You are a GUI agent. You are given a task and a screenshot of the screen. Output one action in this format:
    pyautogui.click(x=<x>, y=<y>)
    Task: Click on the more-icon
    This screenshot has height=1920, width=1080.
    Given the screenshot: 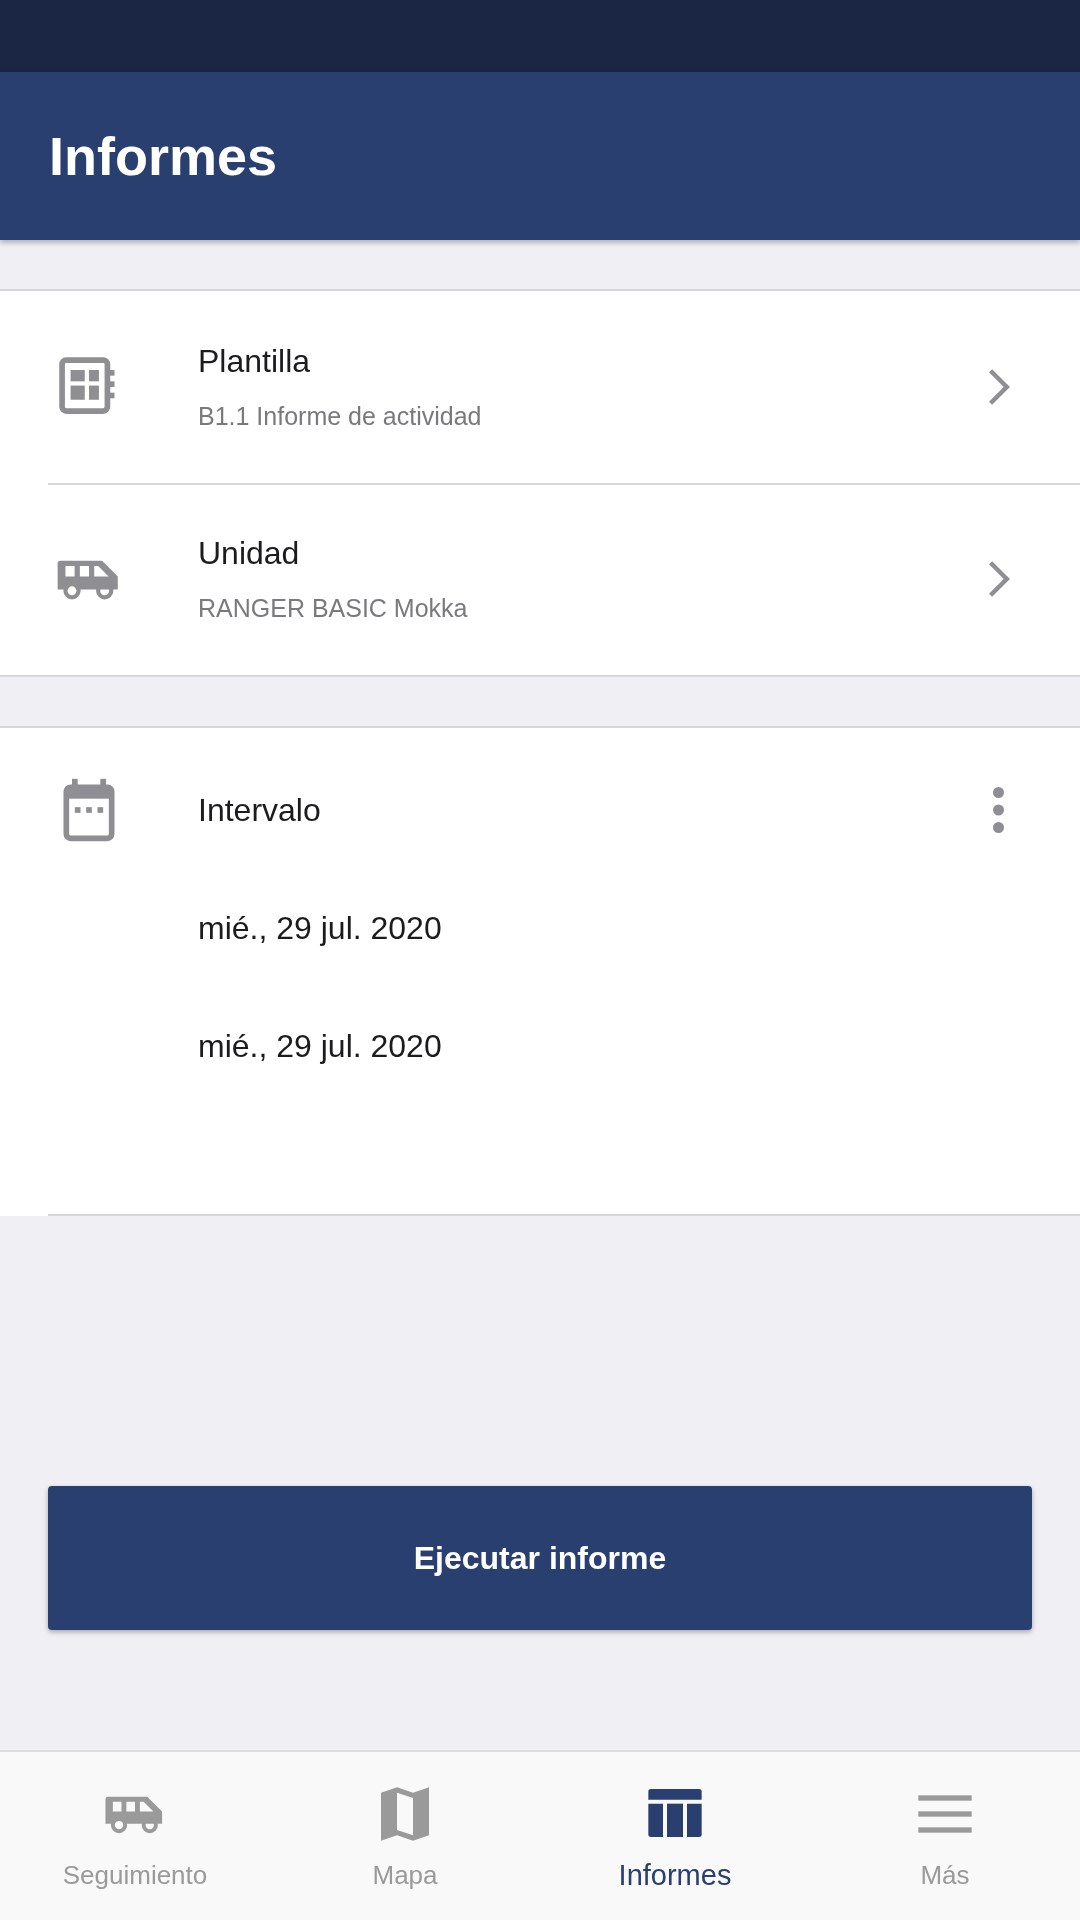 What is the action you would take?
    pyautogui.click(x=998, y=810)
    